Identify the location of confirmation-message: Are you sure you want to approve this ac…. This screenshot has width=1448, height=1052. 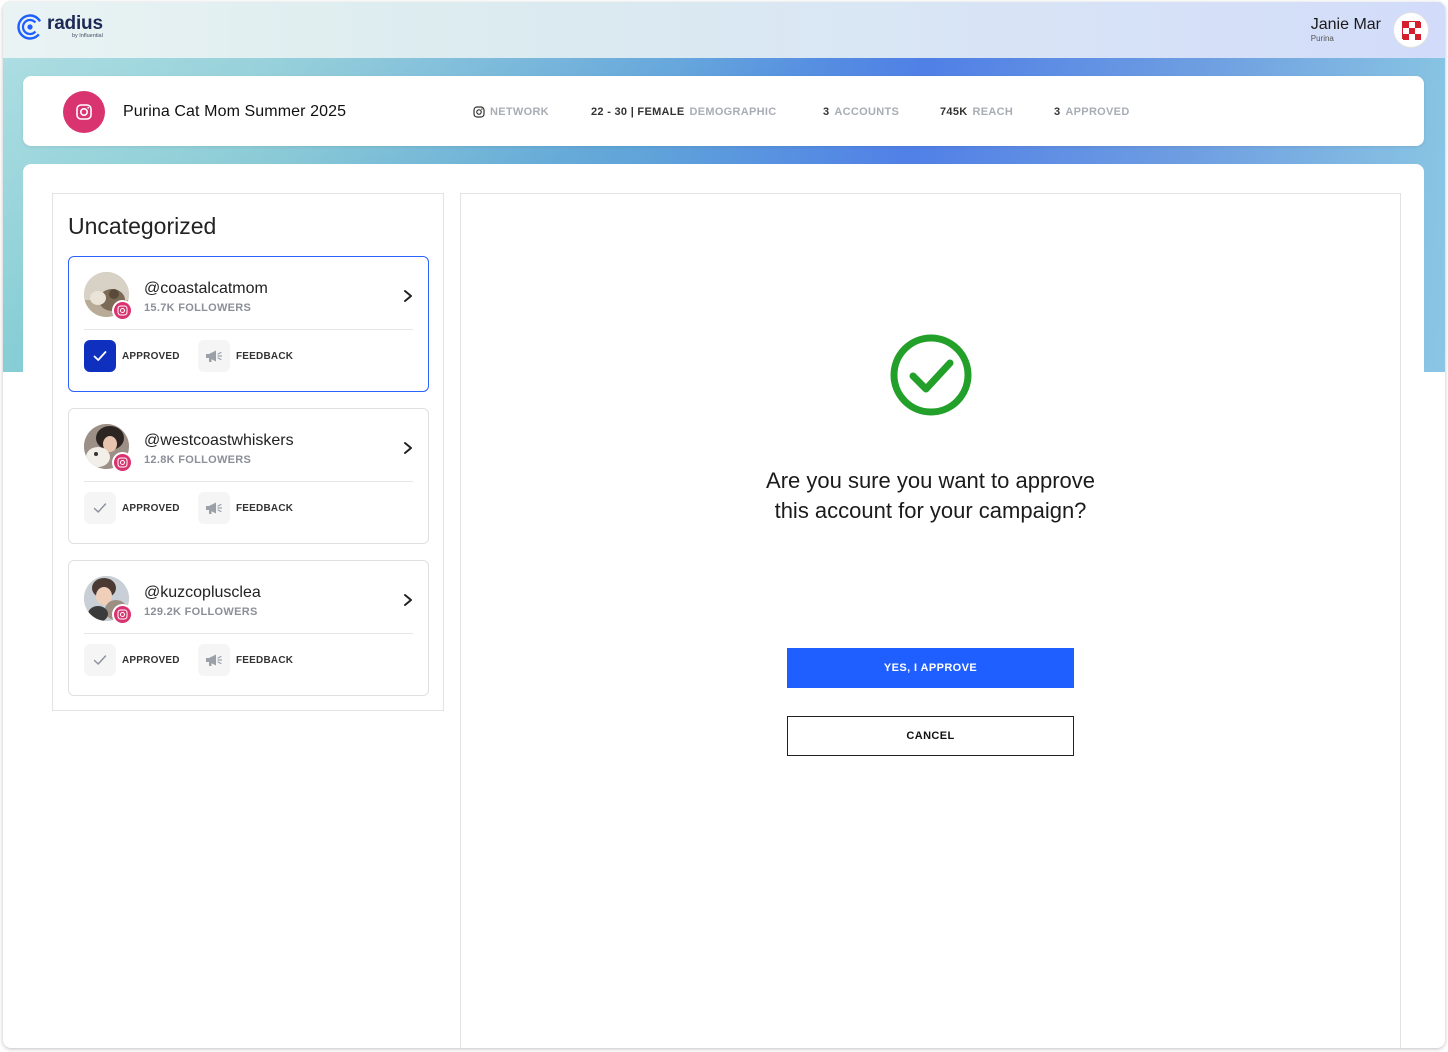
(930, 496).